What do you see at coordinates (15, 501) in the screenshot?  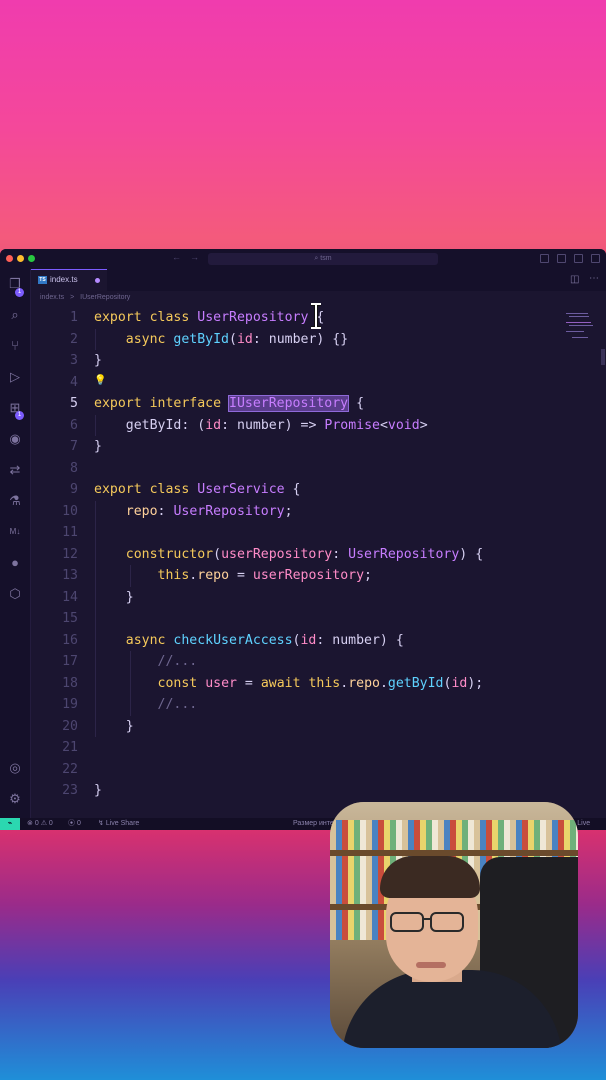 I see `testing-icon: ⚗` at bounding box center [15, 501].